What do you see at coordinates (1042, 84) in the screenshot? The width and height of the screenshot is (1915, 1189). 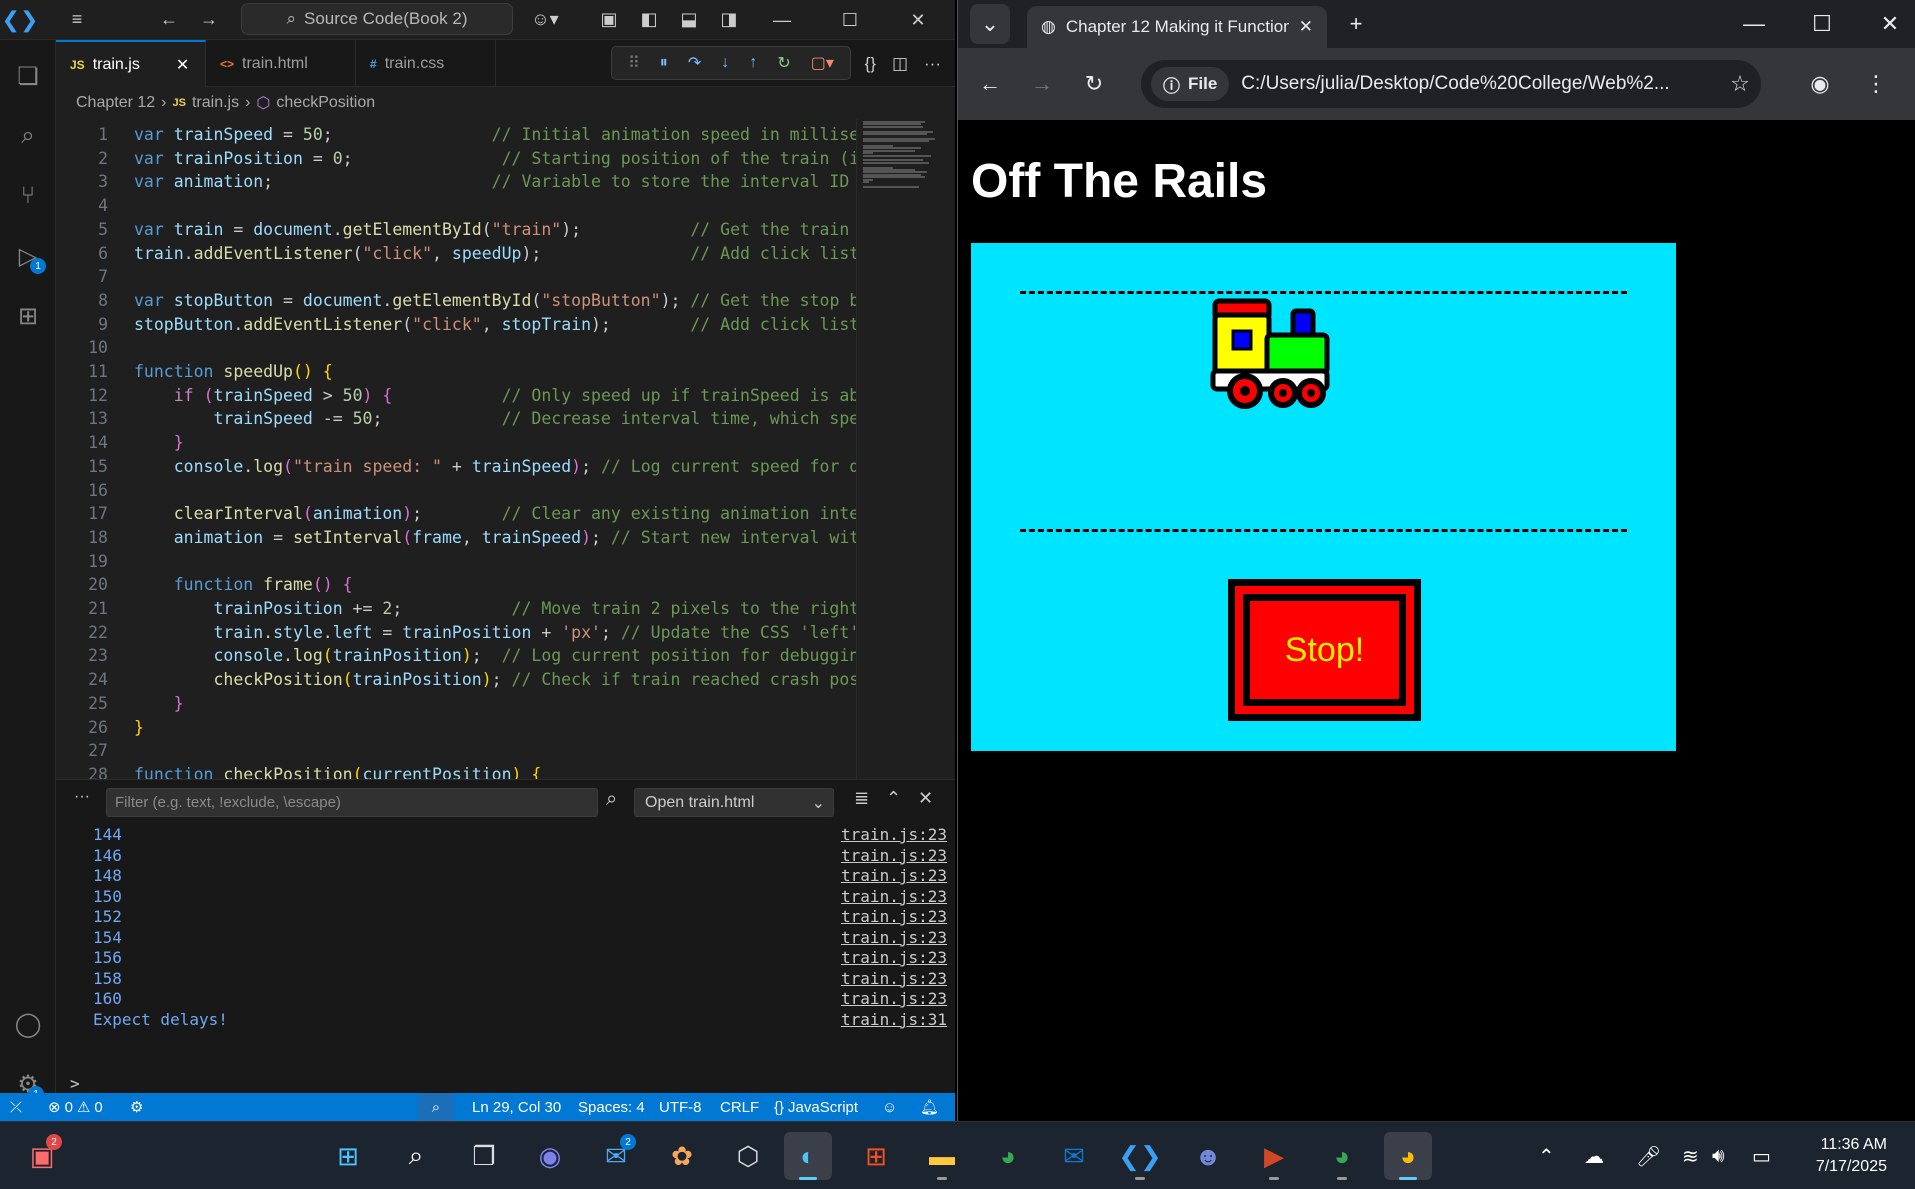 I see `forward-arrow-icon: →` at bounding box center [1042, 84].